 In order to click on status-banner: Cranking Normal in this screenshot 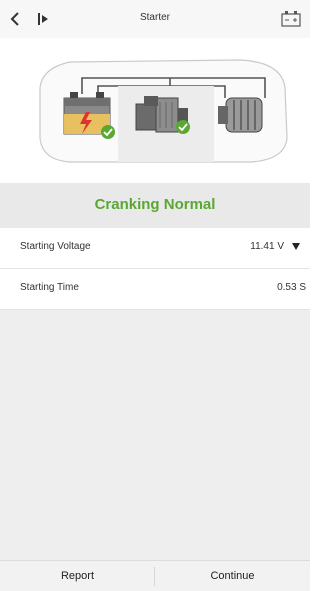, I will do `click(155, 205)`.